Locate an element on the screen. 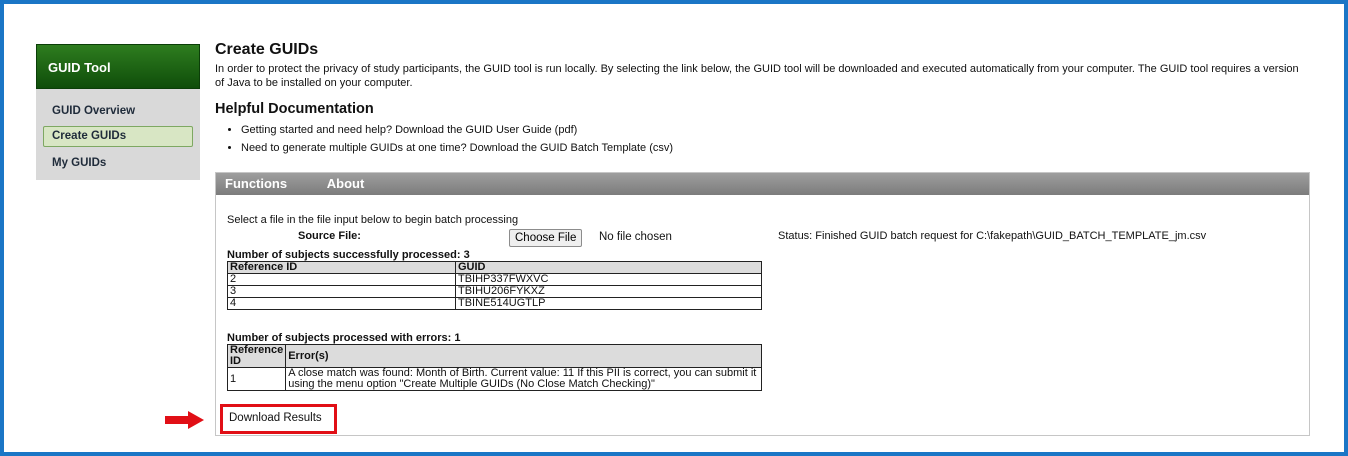  sidebar-item-guid-overview: GUID Overview is located at coordinates (118, 111).